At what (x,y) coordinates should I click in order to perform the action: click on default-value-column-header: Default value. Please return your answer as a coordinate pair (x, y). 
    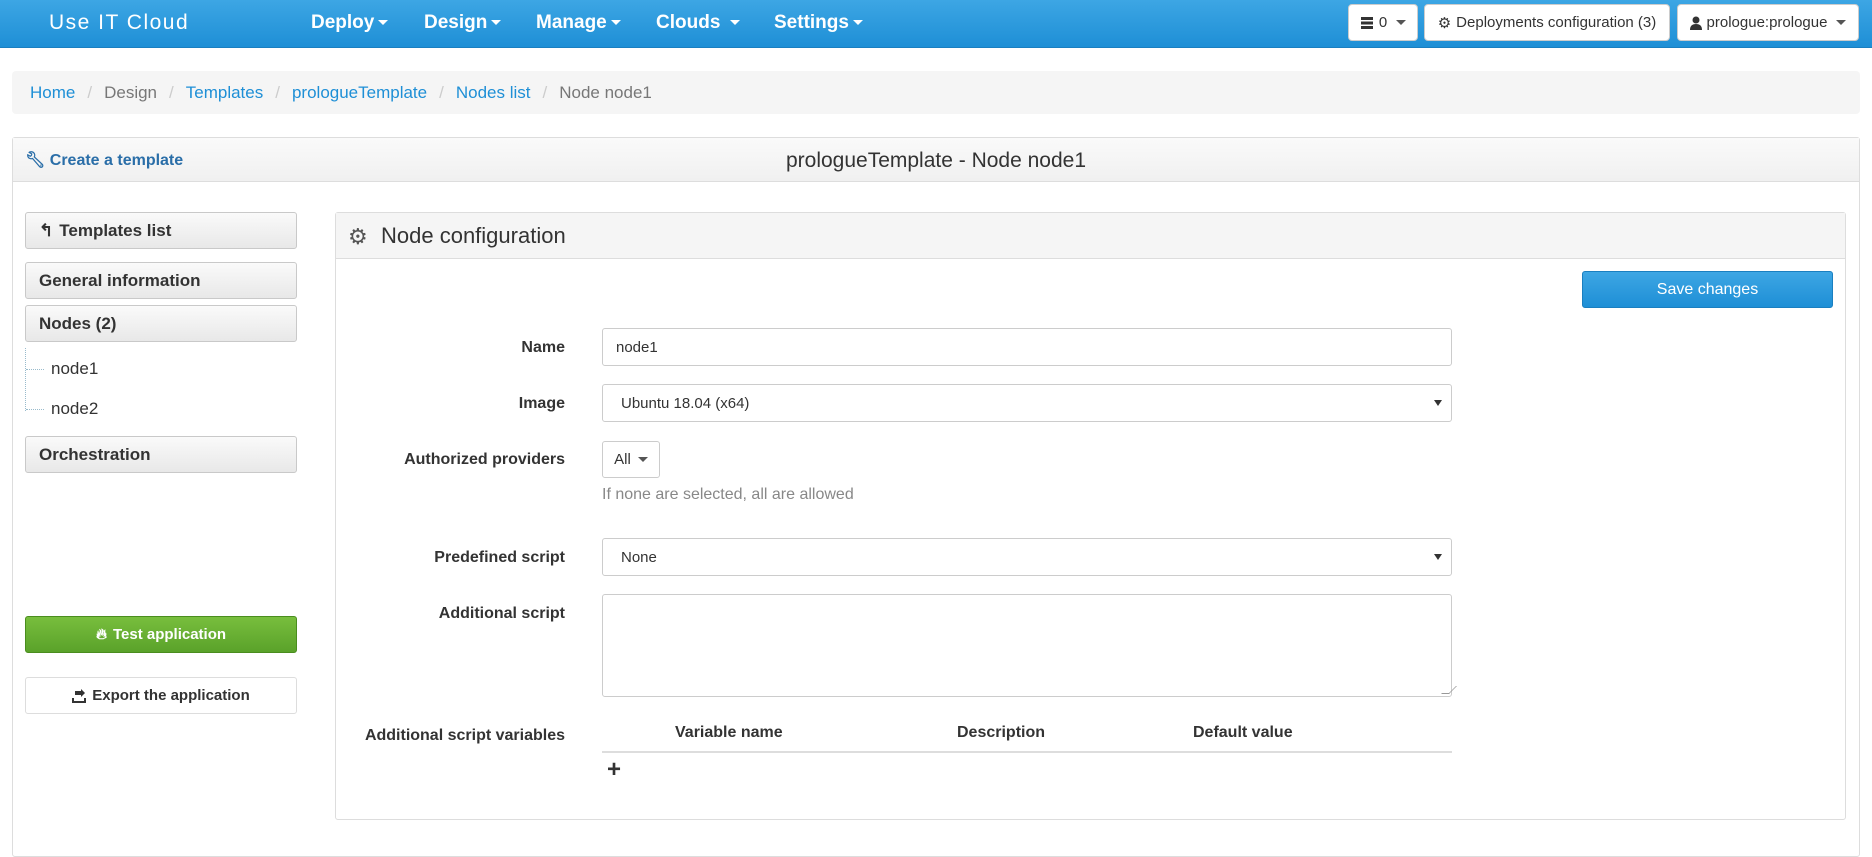
    Looking at the image, I should click on (1243, 732).